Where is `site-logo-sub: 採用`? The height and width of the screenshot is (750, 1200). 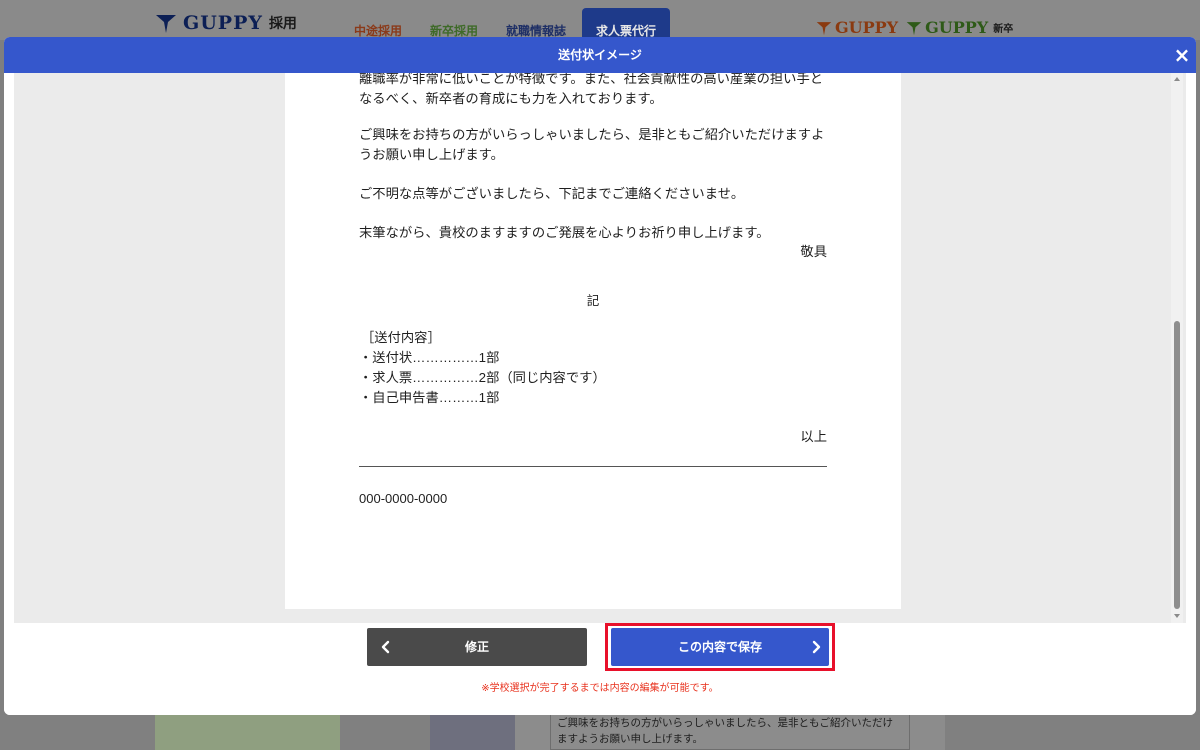 site-logo-sub: 採用 is located at coordinates (282, 24).